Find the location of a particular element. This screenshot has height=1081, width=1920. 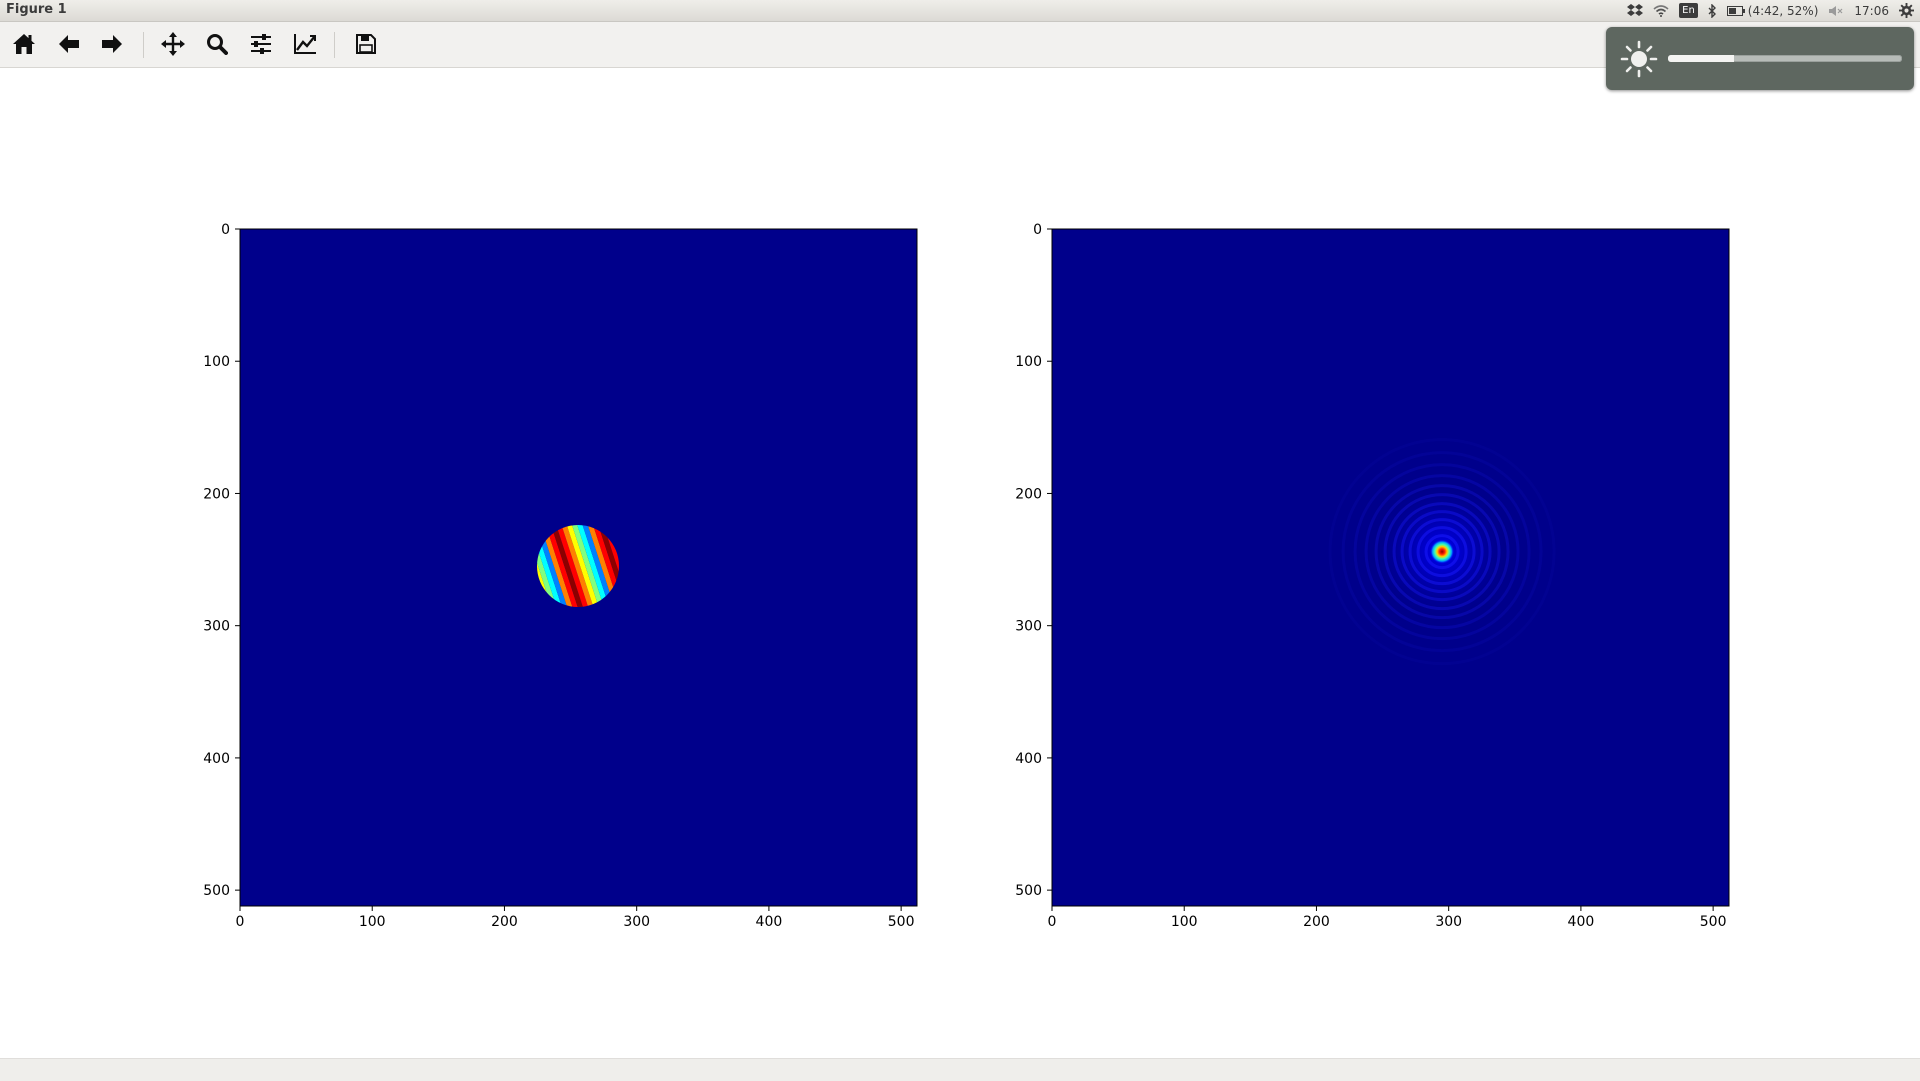

pan-button is located at coordinates (173, 44).